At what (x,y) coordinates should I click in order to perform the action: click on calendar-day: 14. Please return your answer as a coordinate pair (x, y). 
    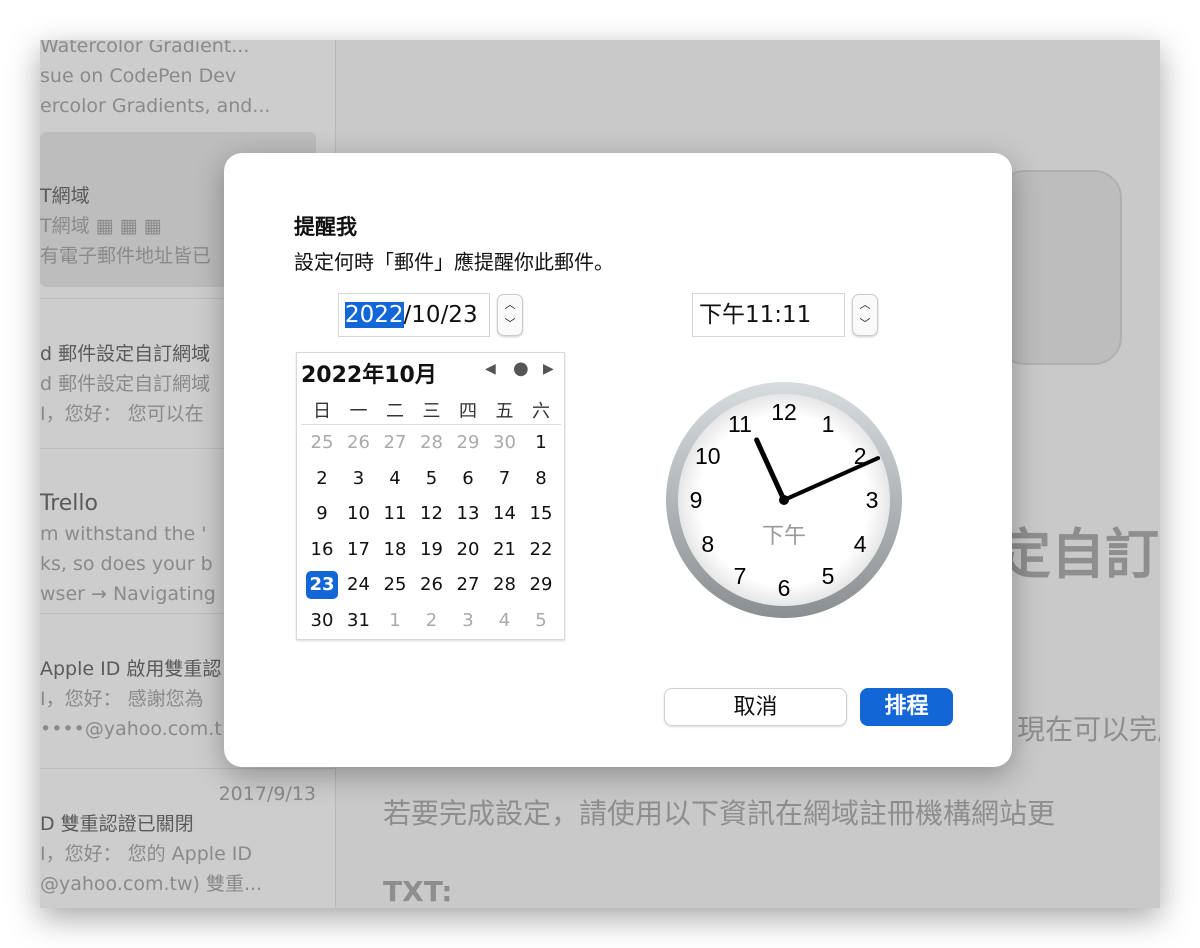
    Looking at the image, I should click on (505, 514).